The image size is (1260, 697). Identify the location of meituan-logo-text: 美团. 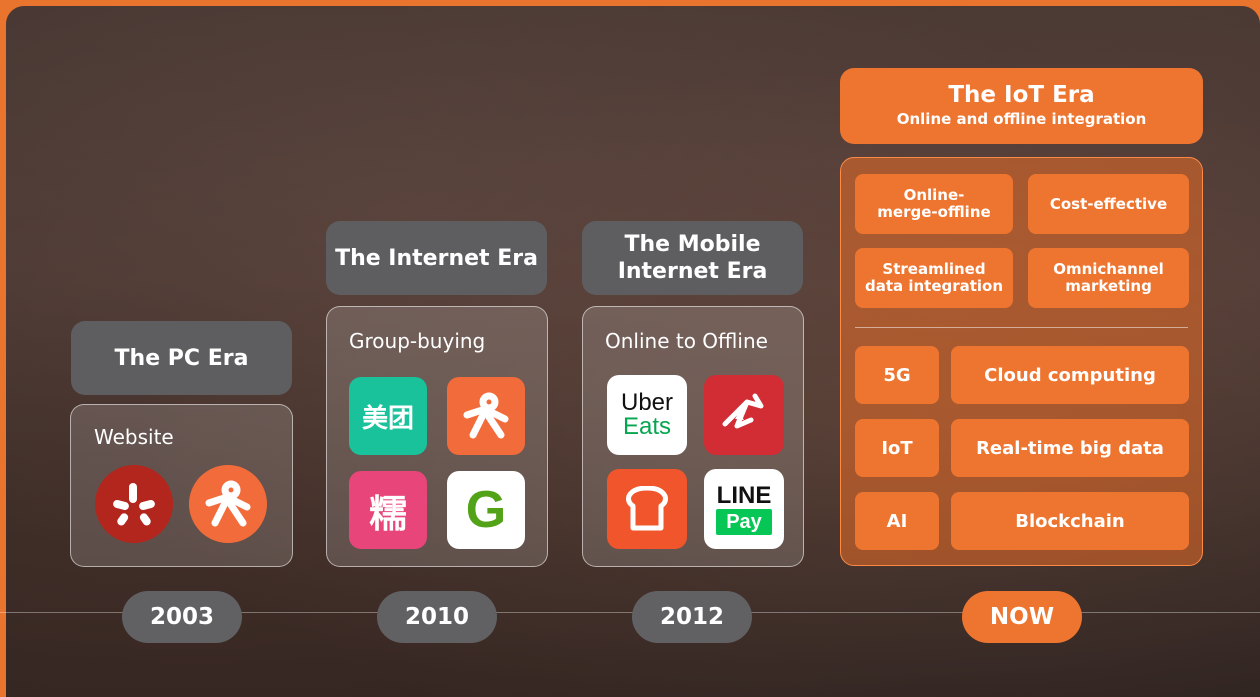
(387, 418).